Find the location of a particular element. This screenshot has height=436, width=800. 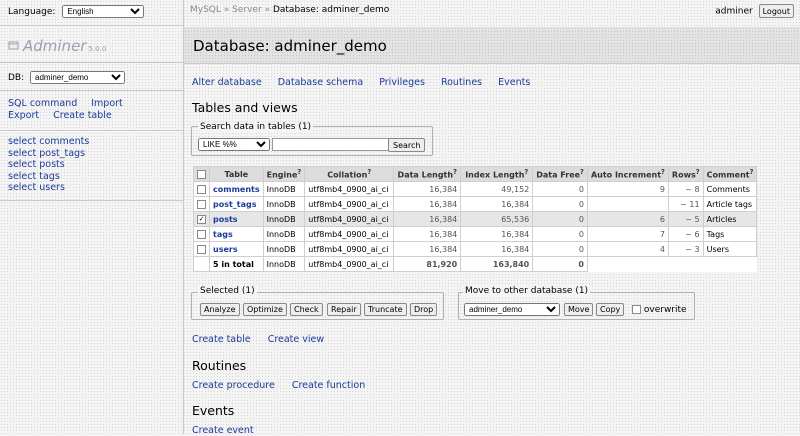

truncate-button: Truncate is located at coordinates (385, 309).